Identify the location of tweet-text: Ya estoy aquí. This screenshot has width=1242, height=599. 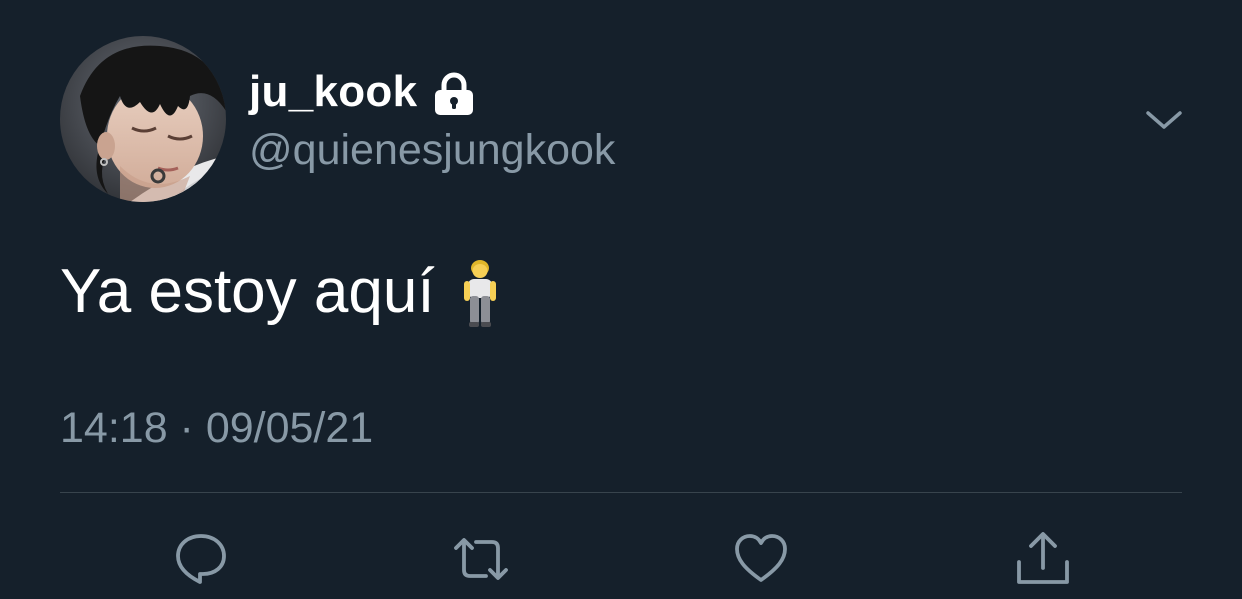
(279, 292).